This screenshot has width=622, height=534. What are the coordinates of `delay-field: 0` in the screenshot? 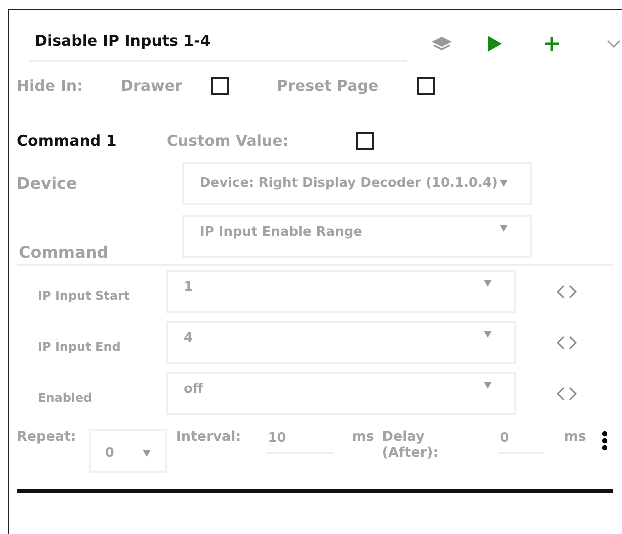 It's located at (521, 441).